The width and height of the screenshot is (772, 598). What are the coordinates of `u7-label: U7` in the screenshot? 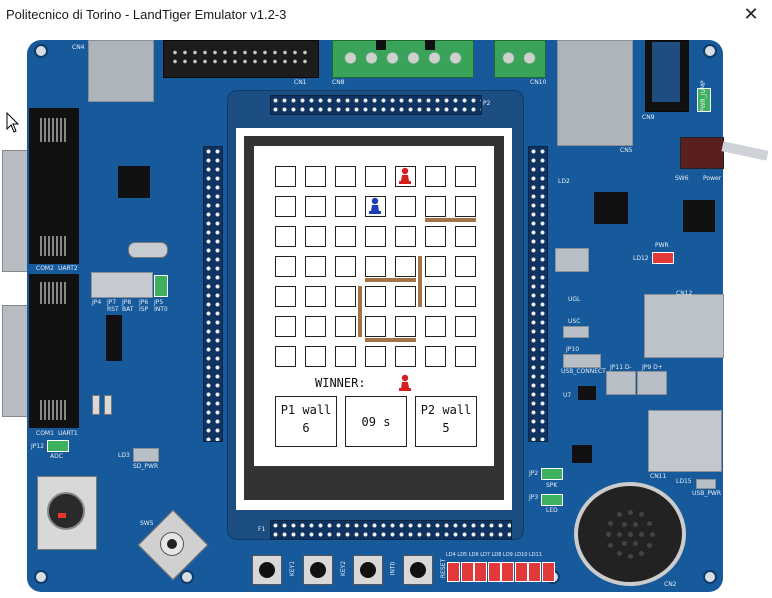 It's located at (567, 395).